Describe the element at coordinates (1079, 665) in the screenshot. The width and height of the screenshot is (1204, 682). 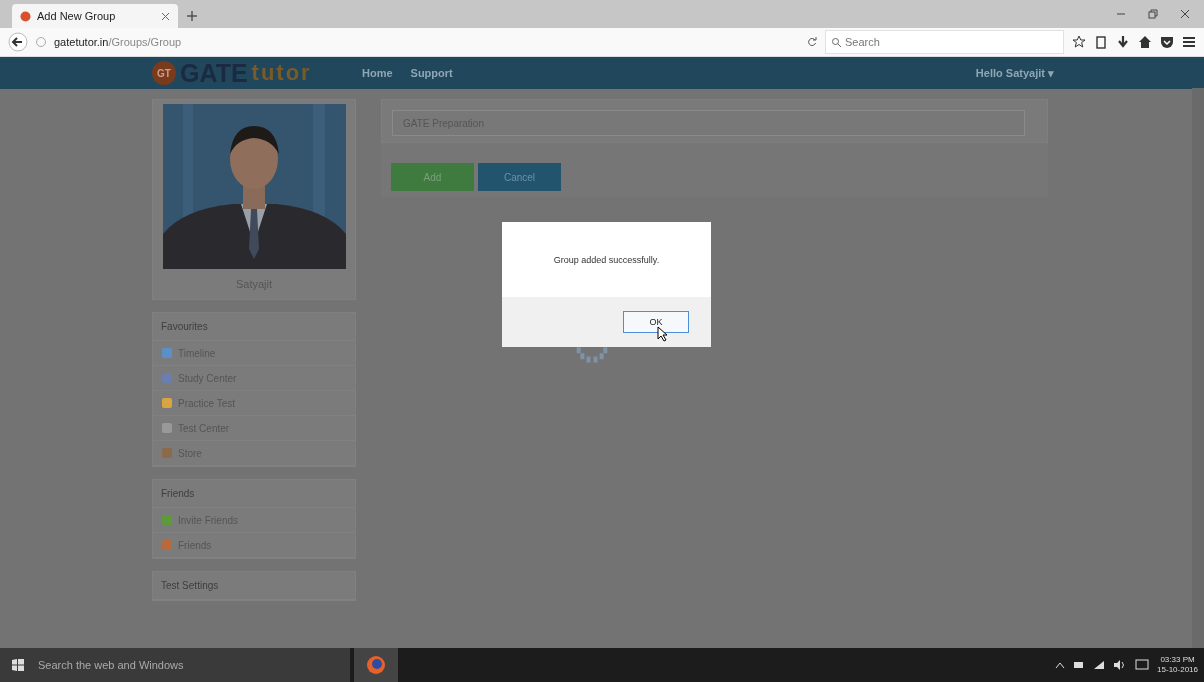
I see `battery-icon` at that location.